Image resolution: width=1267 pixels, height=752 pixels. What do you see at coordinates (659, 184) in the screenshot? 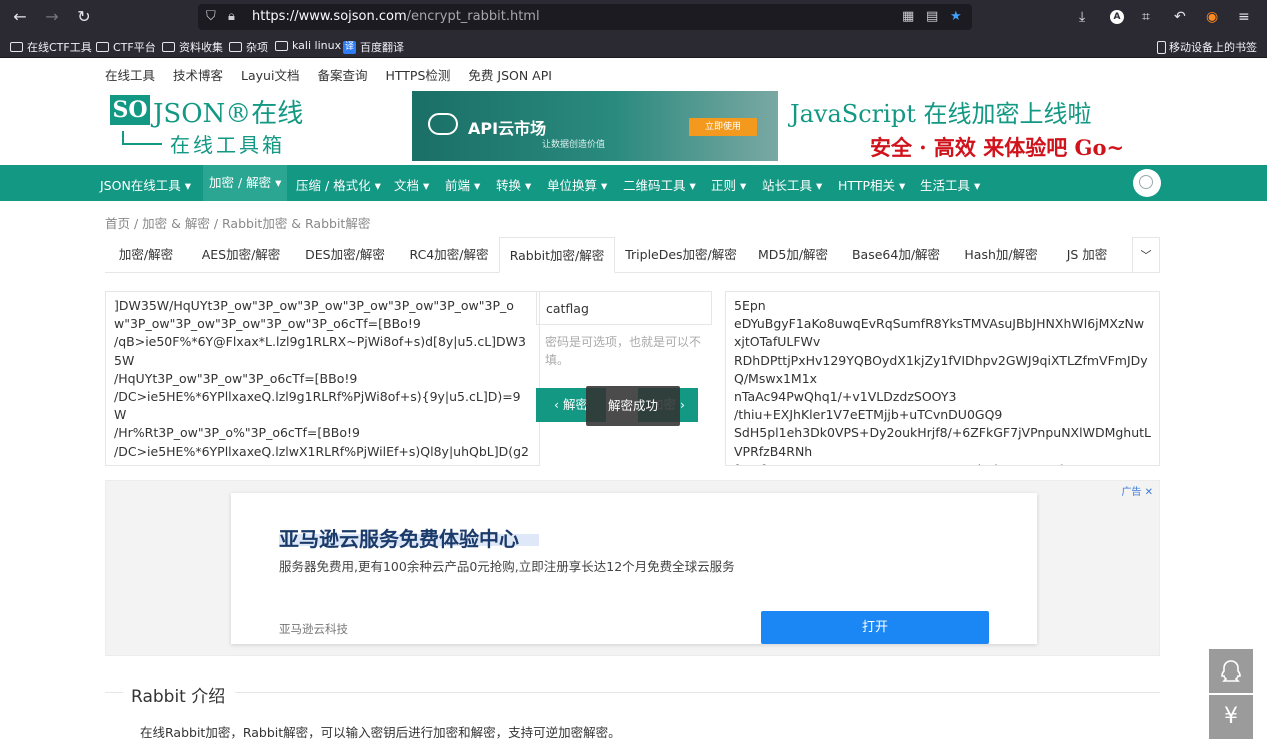
I see `nav-qrcode: 二维码工具 ▾` at bounding box center [659, 184].